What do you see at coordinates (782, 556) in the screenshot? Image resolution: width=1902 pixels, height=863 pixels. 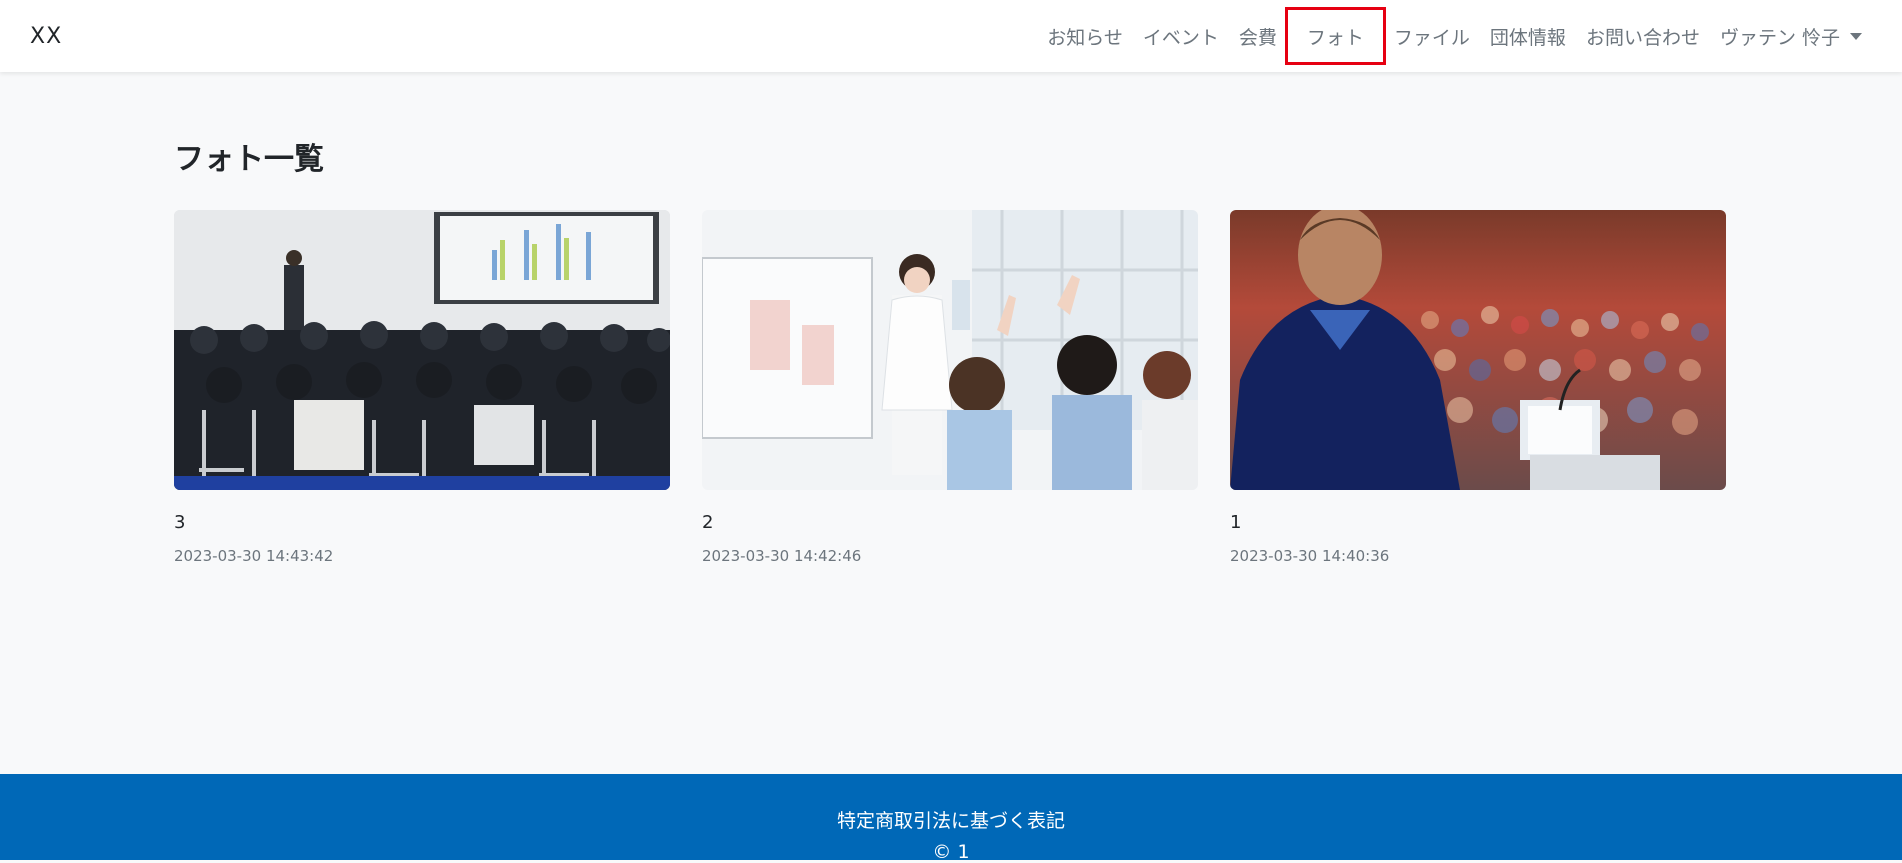 I see `photo-date: 2023-03-30 14:42:46` at bounding box center [782, 556].